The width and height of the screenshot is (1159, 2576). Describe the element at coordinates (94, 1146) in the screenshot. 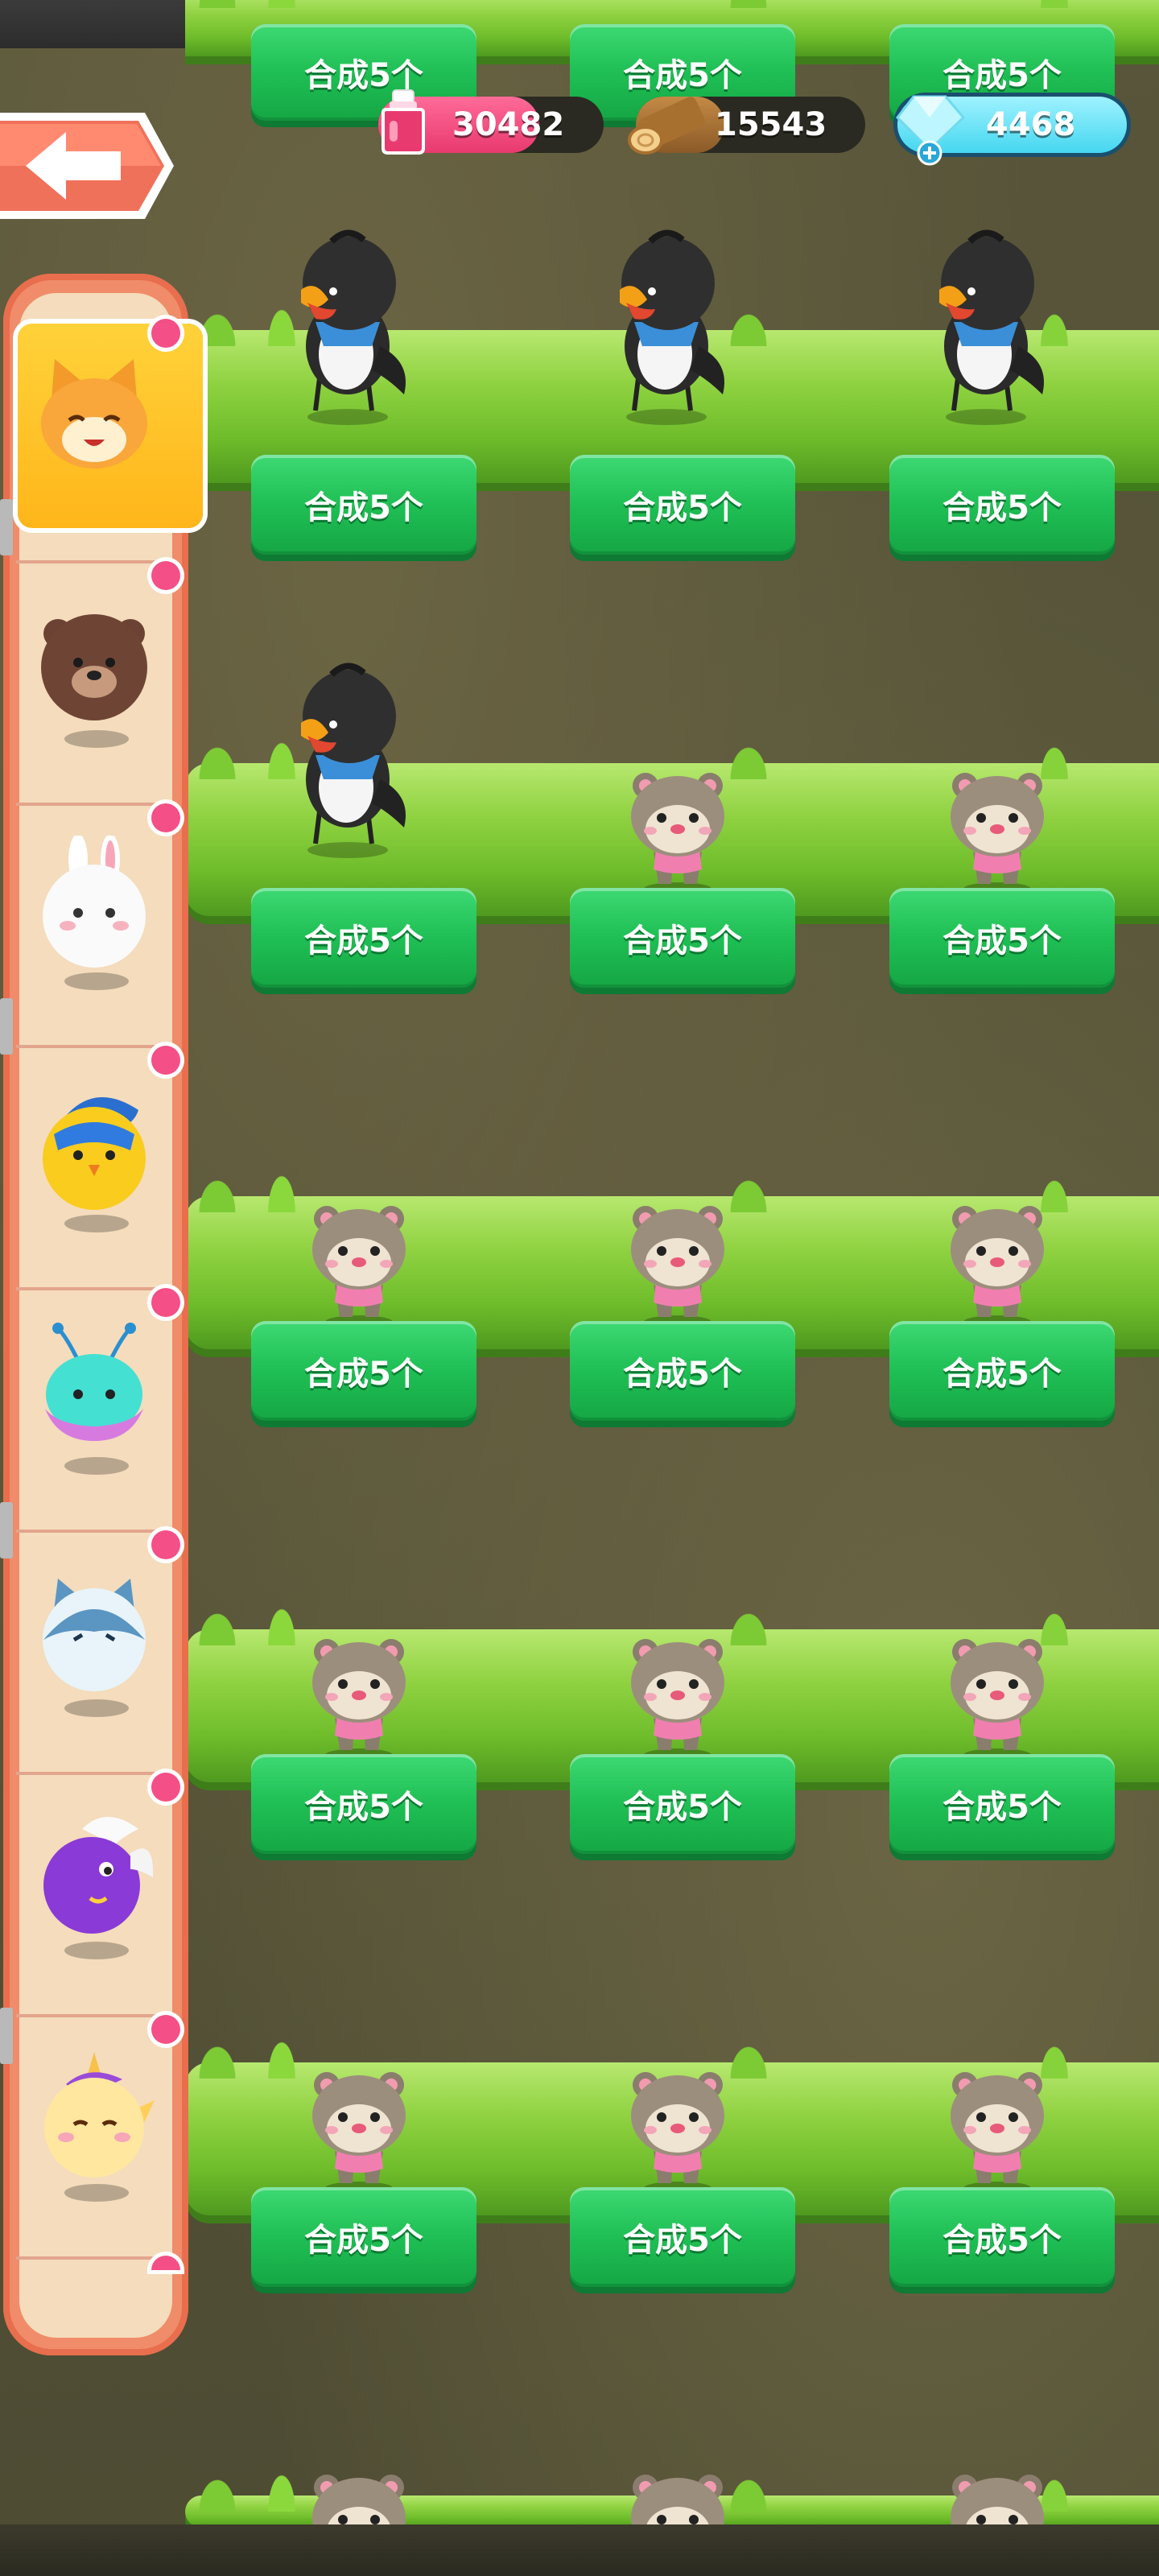

I see `bird-pet-icon` at that location.